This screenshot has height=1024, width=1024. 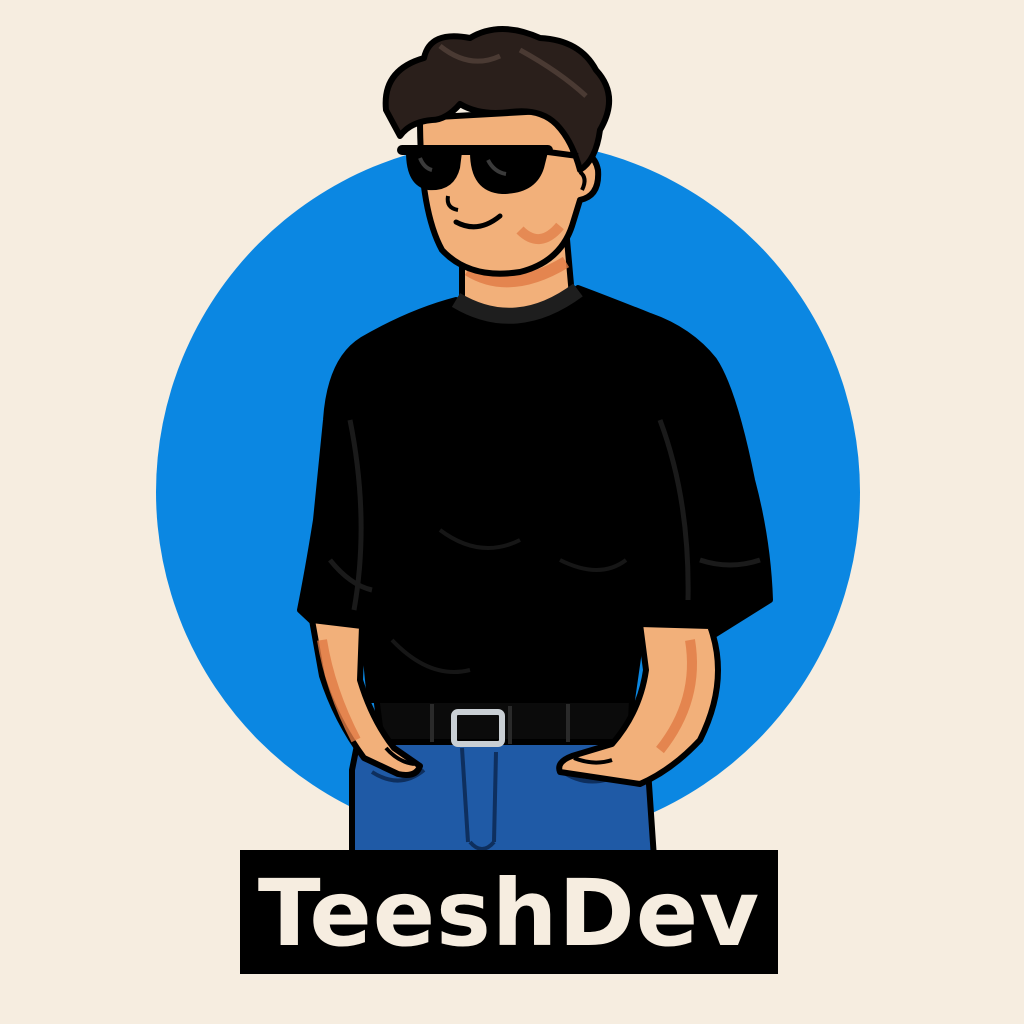 I want to click on name-badge: TeeshDev, so click(x=509, y=912).